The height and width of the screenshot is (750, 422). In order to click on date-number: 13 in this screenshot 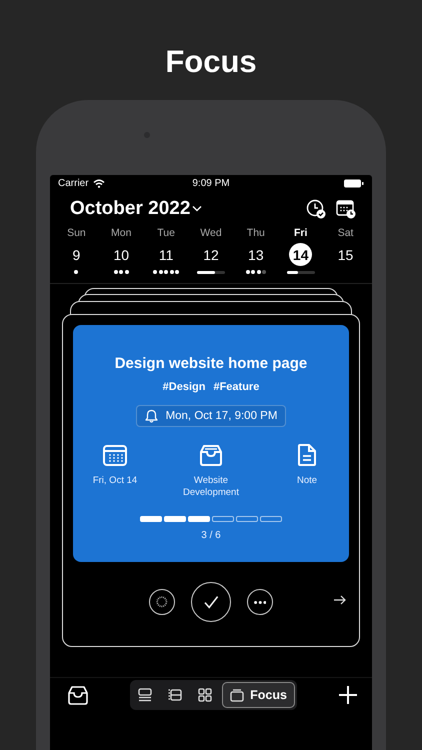, I will do `click(256, 254)`.